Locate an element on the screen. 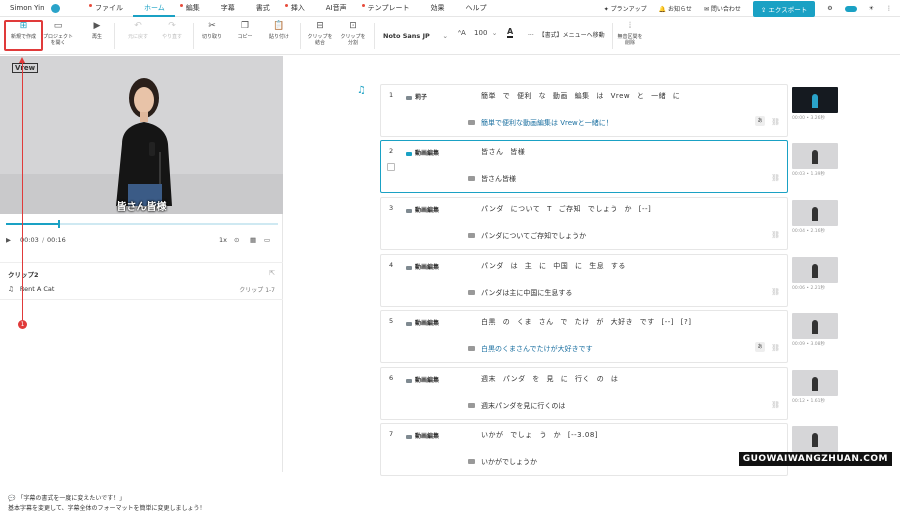 This screenshot has width=900, height=514. speaker-icon is located at coordinates (409, 323).